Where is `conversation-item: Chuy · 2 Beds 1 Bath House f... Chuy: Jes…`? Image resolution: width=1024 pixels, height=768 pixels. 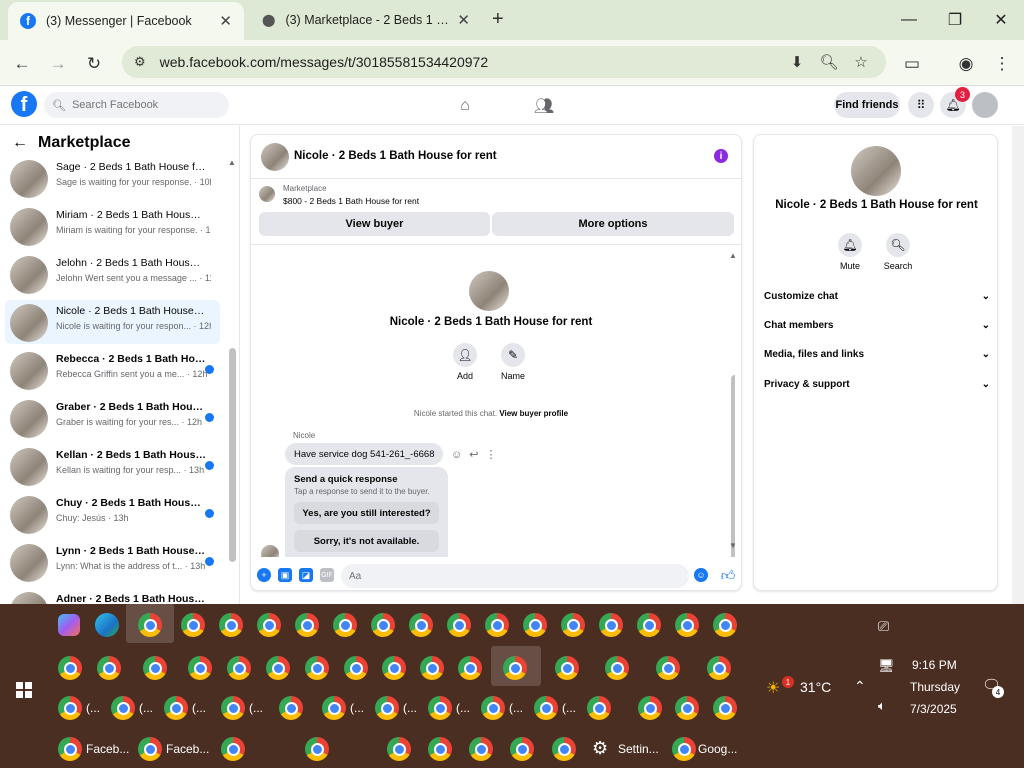 conversation-item: Chuy · 2 Beds 1 Bath House f... Chuy: Jes… is located at coordinates (112, 514).